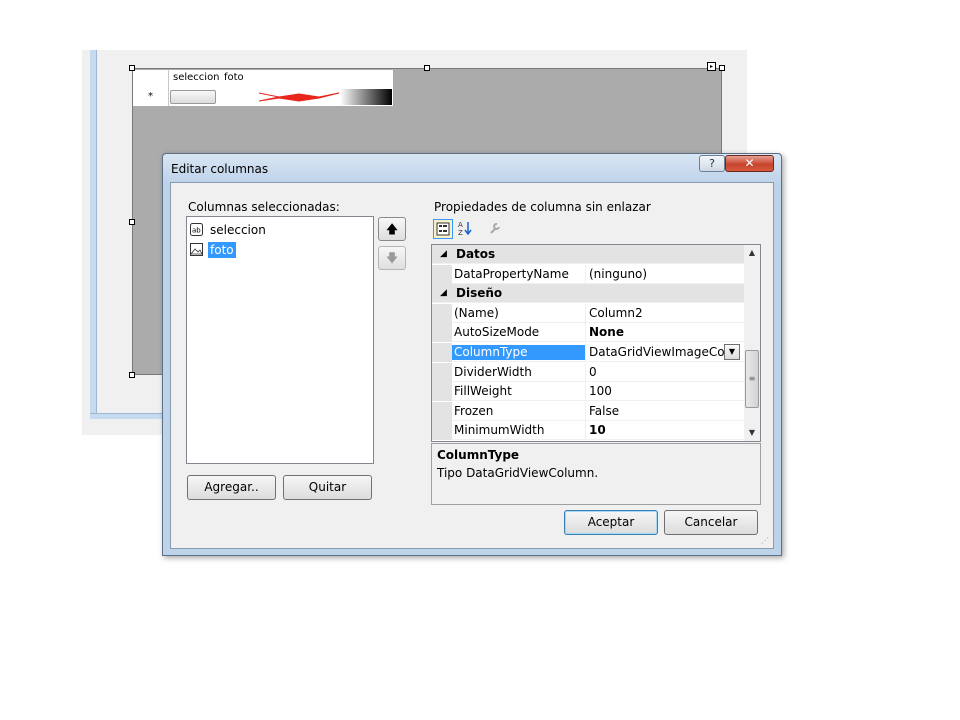  Describe the element at coordinates (712, 163) in the screenshot. I see `help-button: ?` at that location.